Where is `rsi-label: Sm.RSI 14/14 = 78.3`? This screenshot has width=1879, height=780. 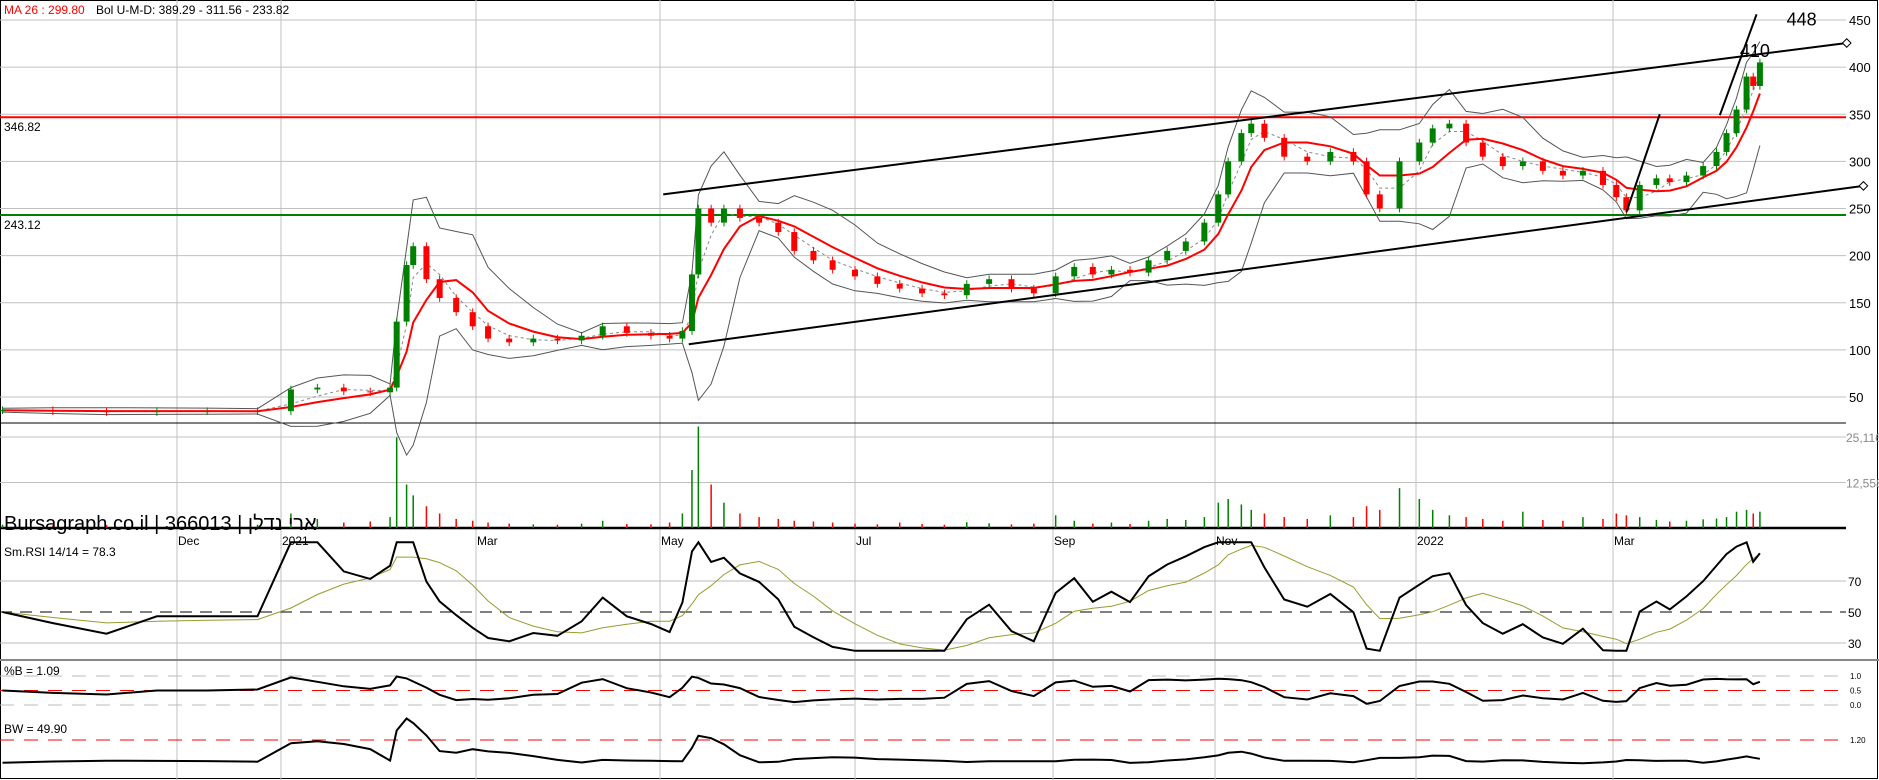
rsi-label: Sm.RSI 14/14 = 78.3 is located at coordinates (60, 552).